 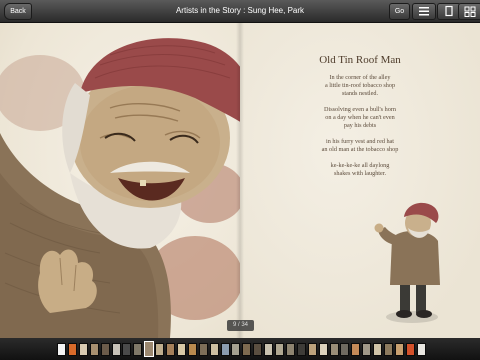 I want to click on thumbnail-strip, so click(x=240, y=349).